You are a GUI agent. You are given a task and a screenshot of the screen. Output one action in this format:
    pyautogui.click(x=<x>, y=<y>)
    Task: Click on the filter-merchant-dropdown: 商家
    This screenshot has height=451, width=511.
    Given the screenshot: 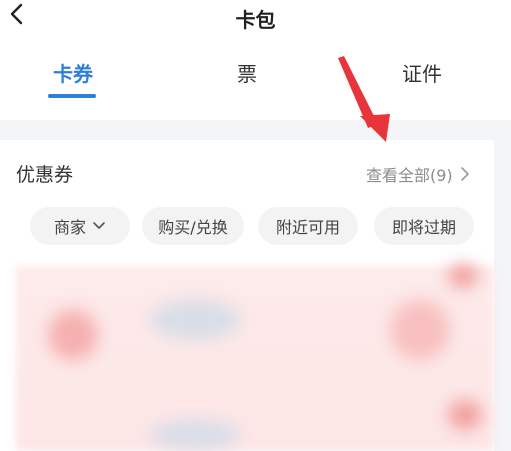 What is the action you would take?
    pyautogui.click(x=80, y=226)
    